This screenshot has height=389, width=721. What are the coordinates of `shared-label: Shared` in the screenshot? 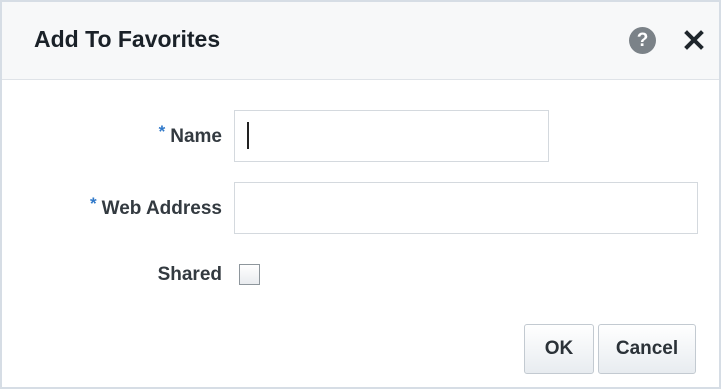 It's located at (189, 274).